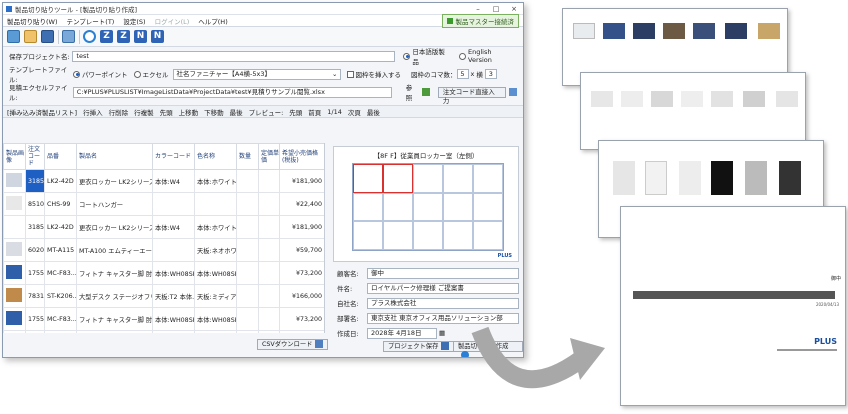  I want to click on lang-jp-radio, so click(407, 56).